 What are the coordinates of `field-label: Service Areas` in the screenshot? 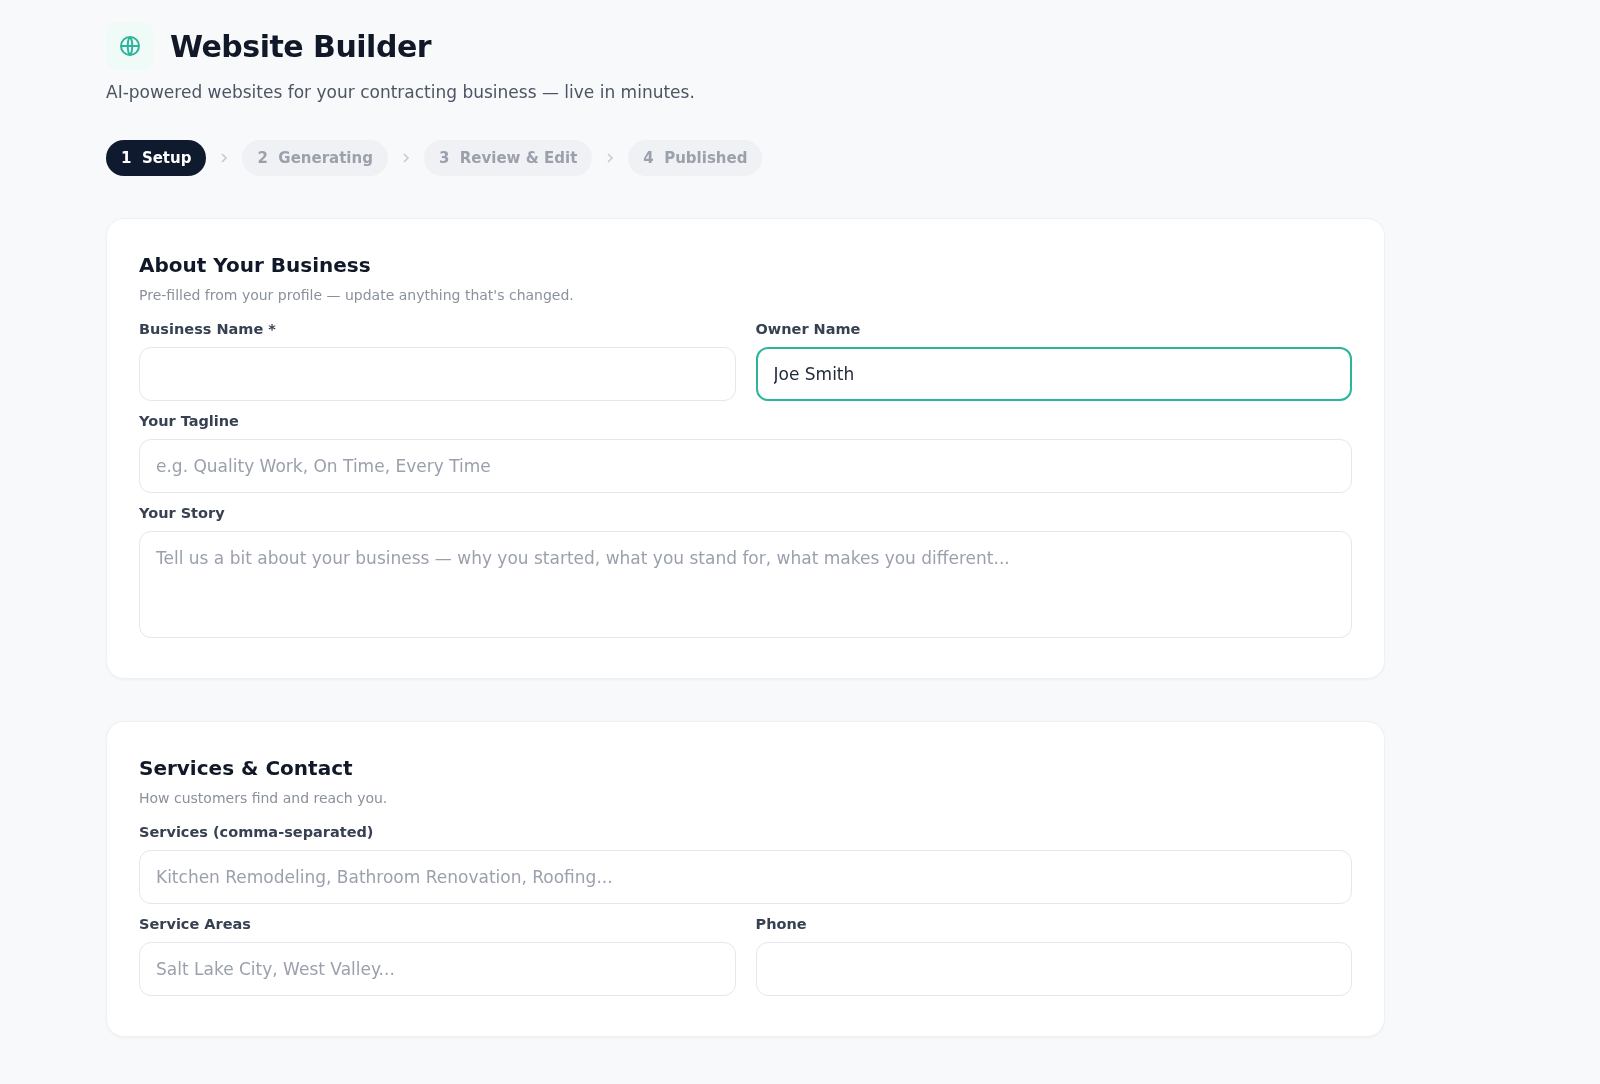 It's located at (195, 924).